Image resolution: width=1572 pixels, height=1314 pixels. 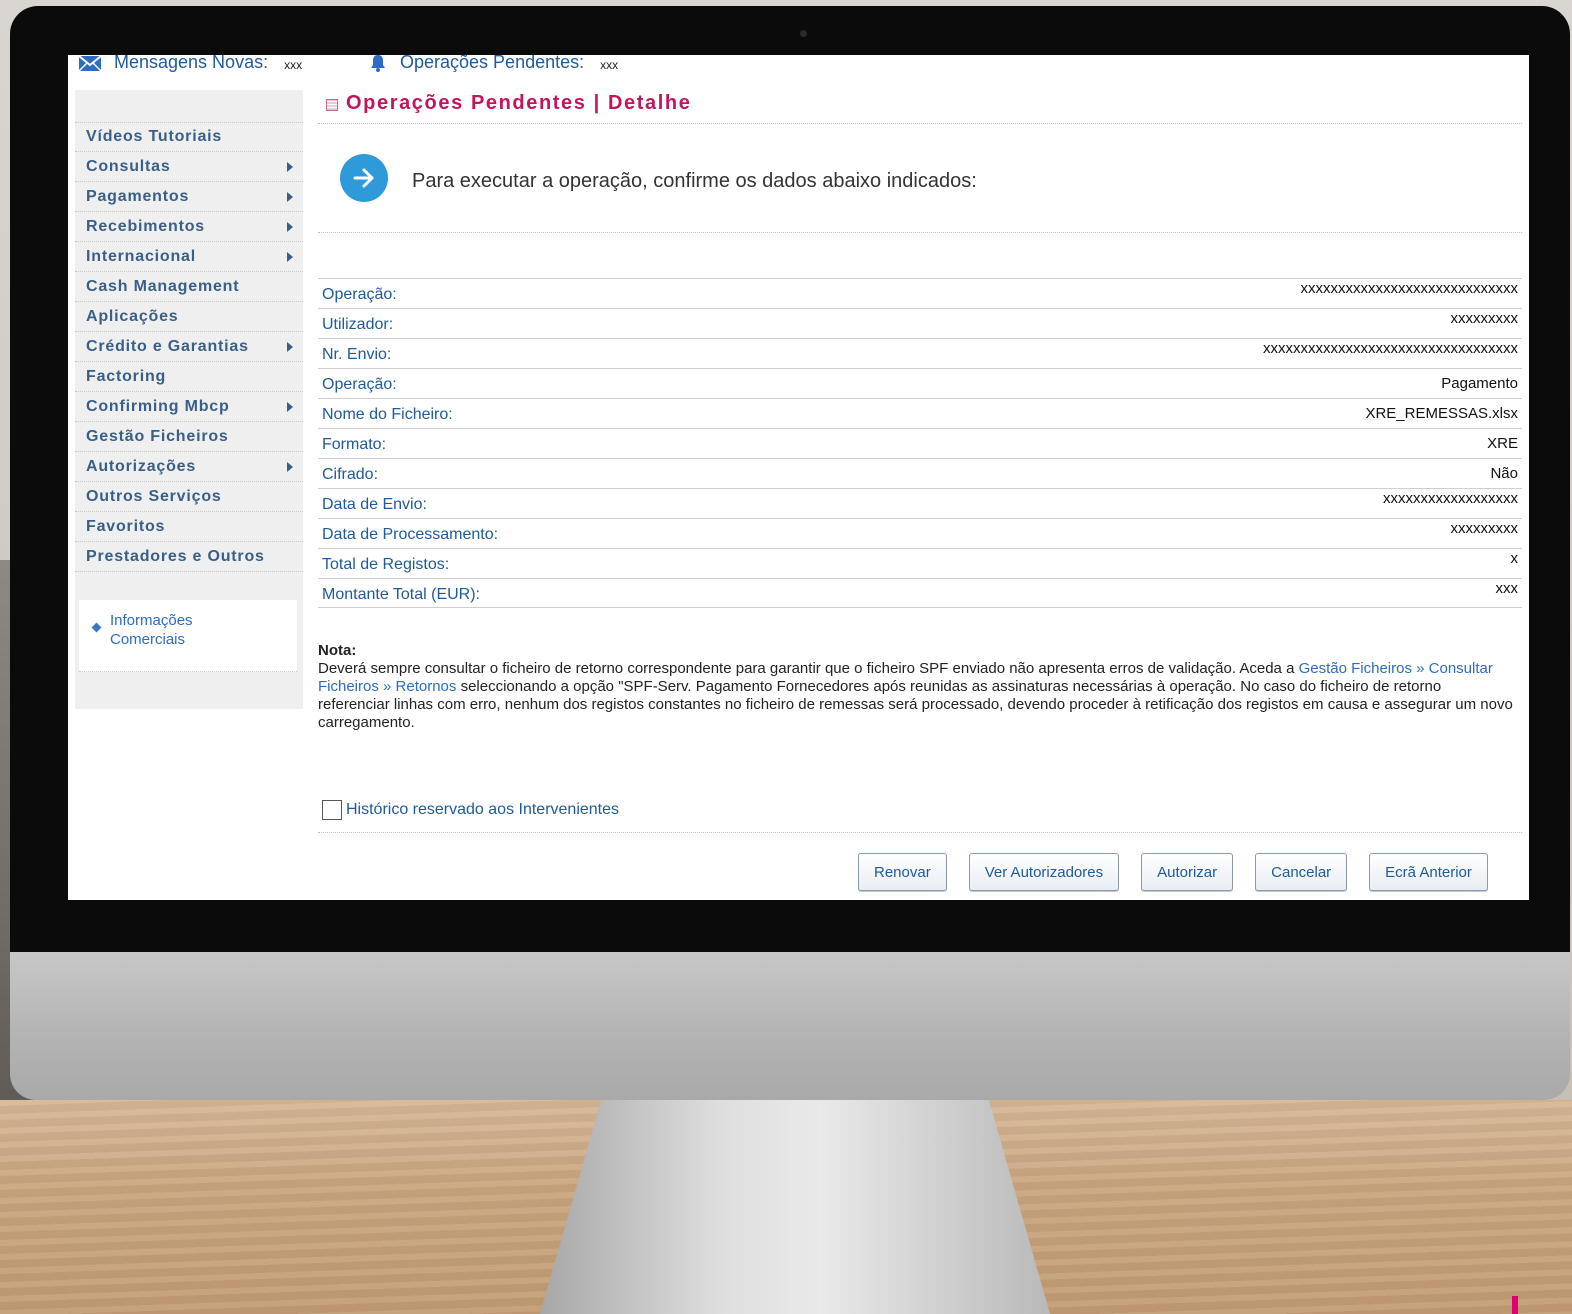 I want to click on ver-autorizadores-button: Ver Autorizadores, so click(x=1044, y=872).